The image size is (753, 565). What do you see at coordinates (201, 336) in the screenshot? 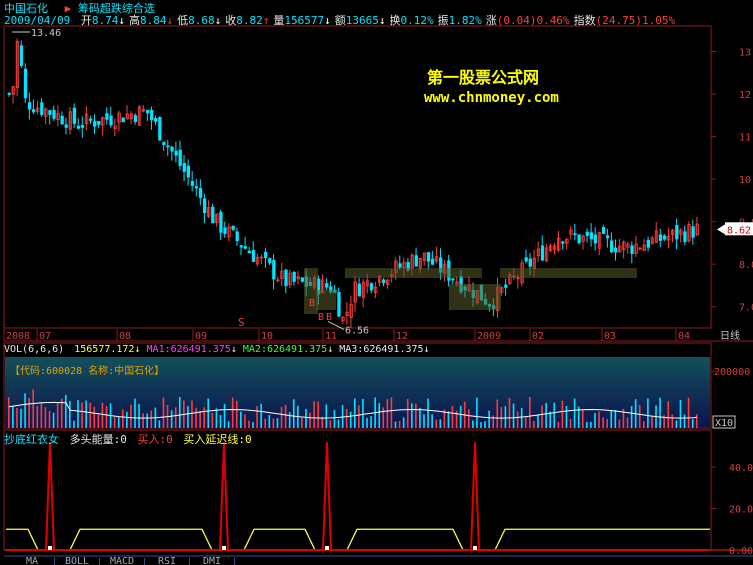
I see `time-tick-label: 09` at bounding box center [201, 336].